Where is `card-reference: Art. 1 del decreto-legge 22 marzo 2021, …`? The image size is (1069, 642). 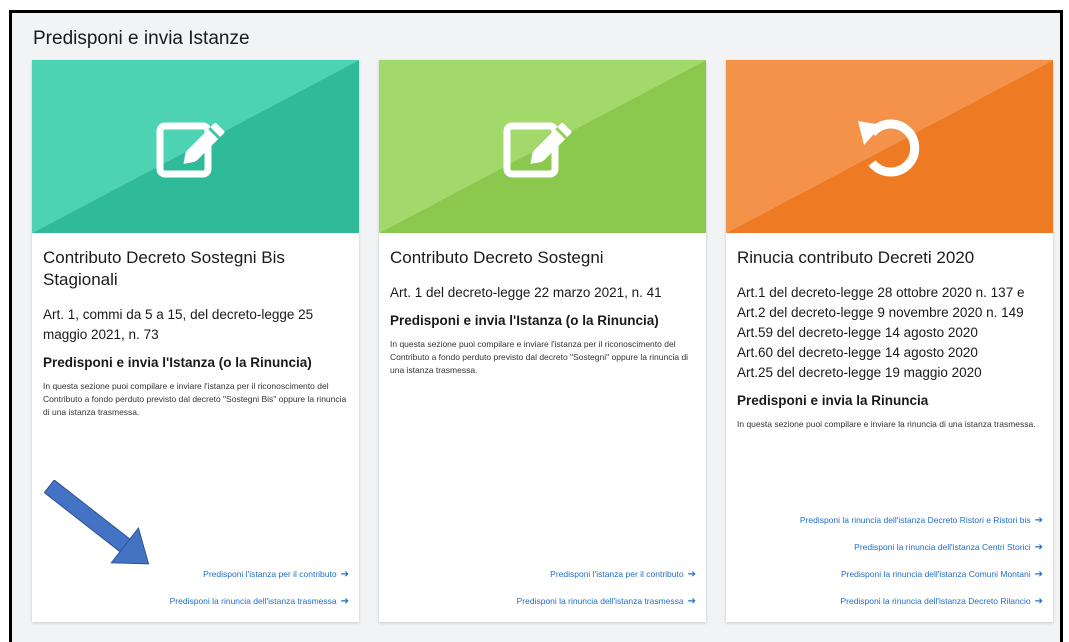 card-reference: Art. 1 del decreto-legge 22 marzo 2021, … is located at coordinates (526, 292).